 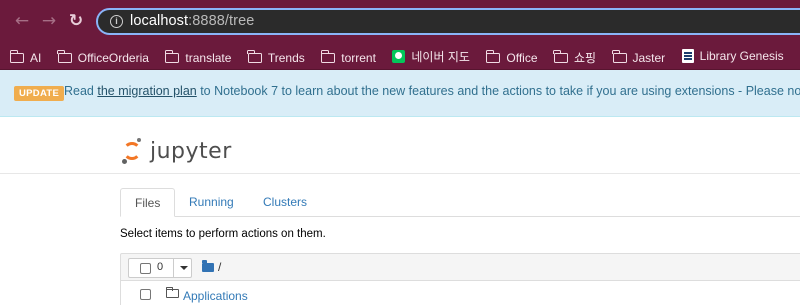 What do you see at coordinates (649, 57) in the screenshot?
I see `bookmark-label: Jaster` at bounding box center [649, 57].